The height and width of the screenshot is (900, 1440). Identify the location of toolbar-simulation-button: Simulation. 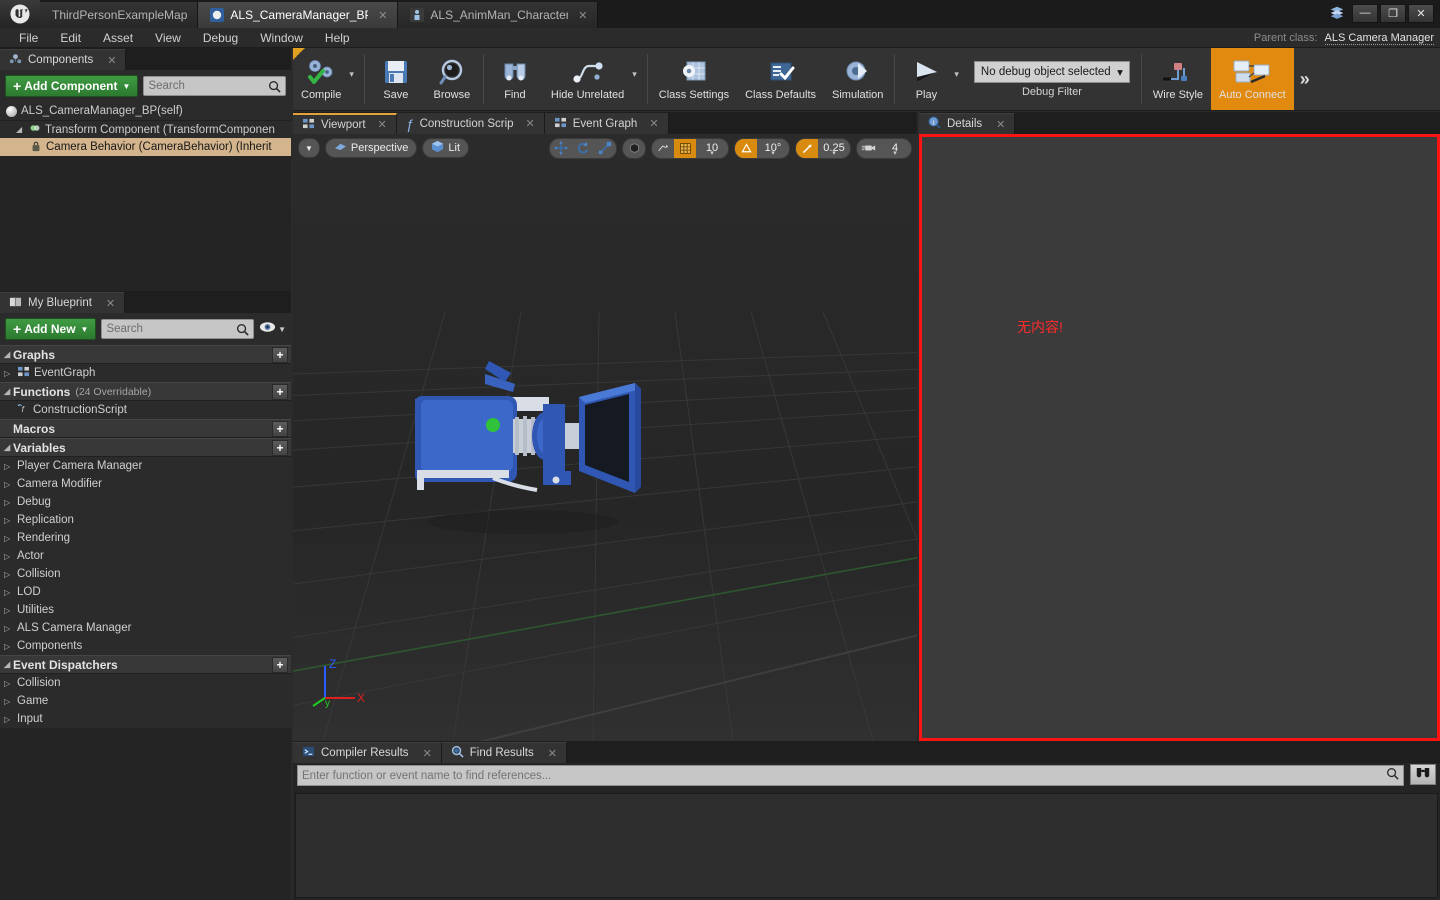
(857, 79).